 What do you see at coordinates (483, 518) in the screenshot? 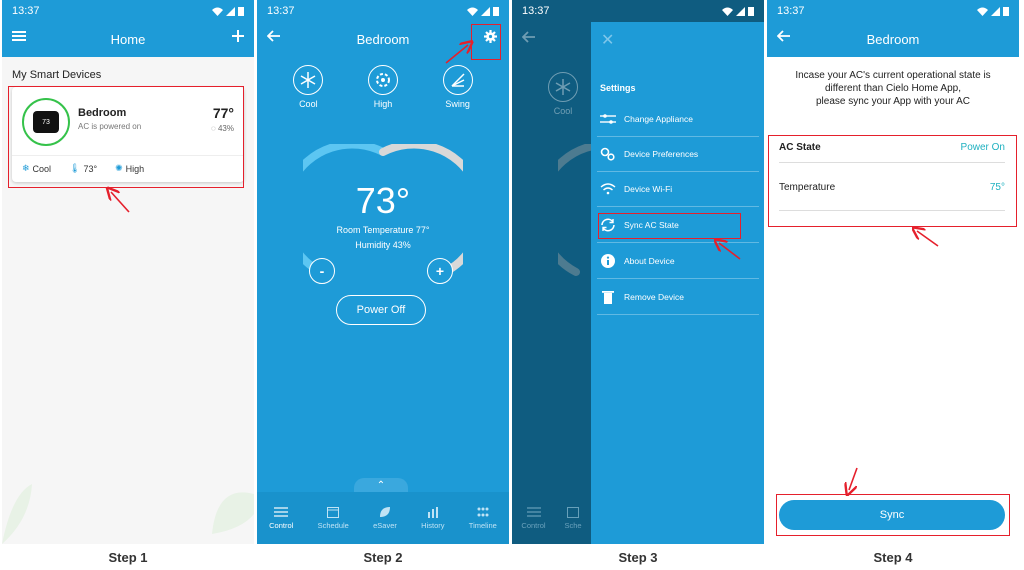
I see `nav-timeline: Timeline` at bounding box center [483, 518].